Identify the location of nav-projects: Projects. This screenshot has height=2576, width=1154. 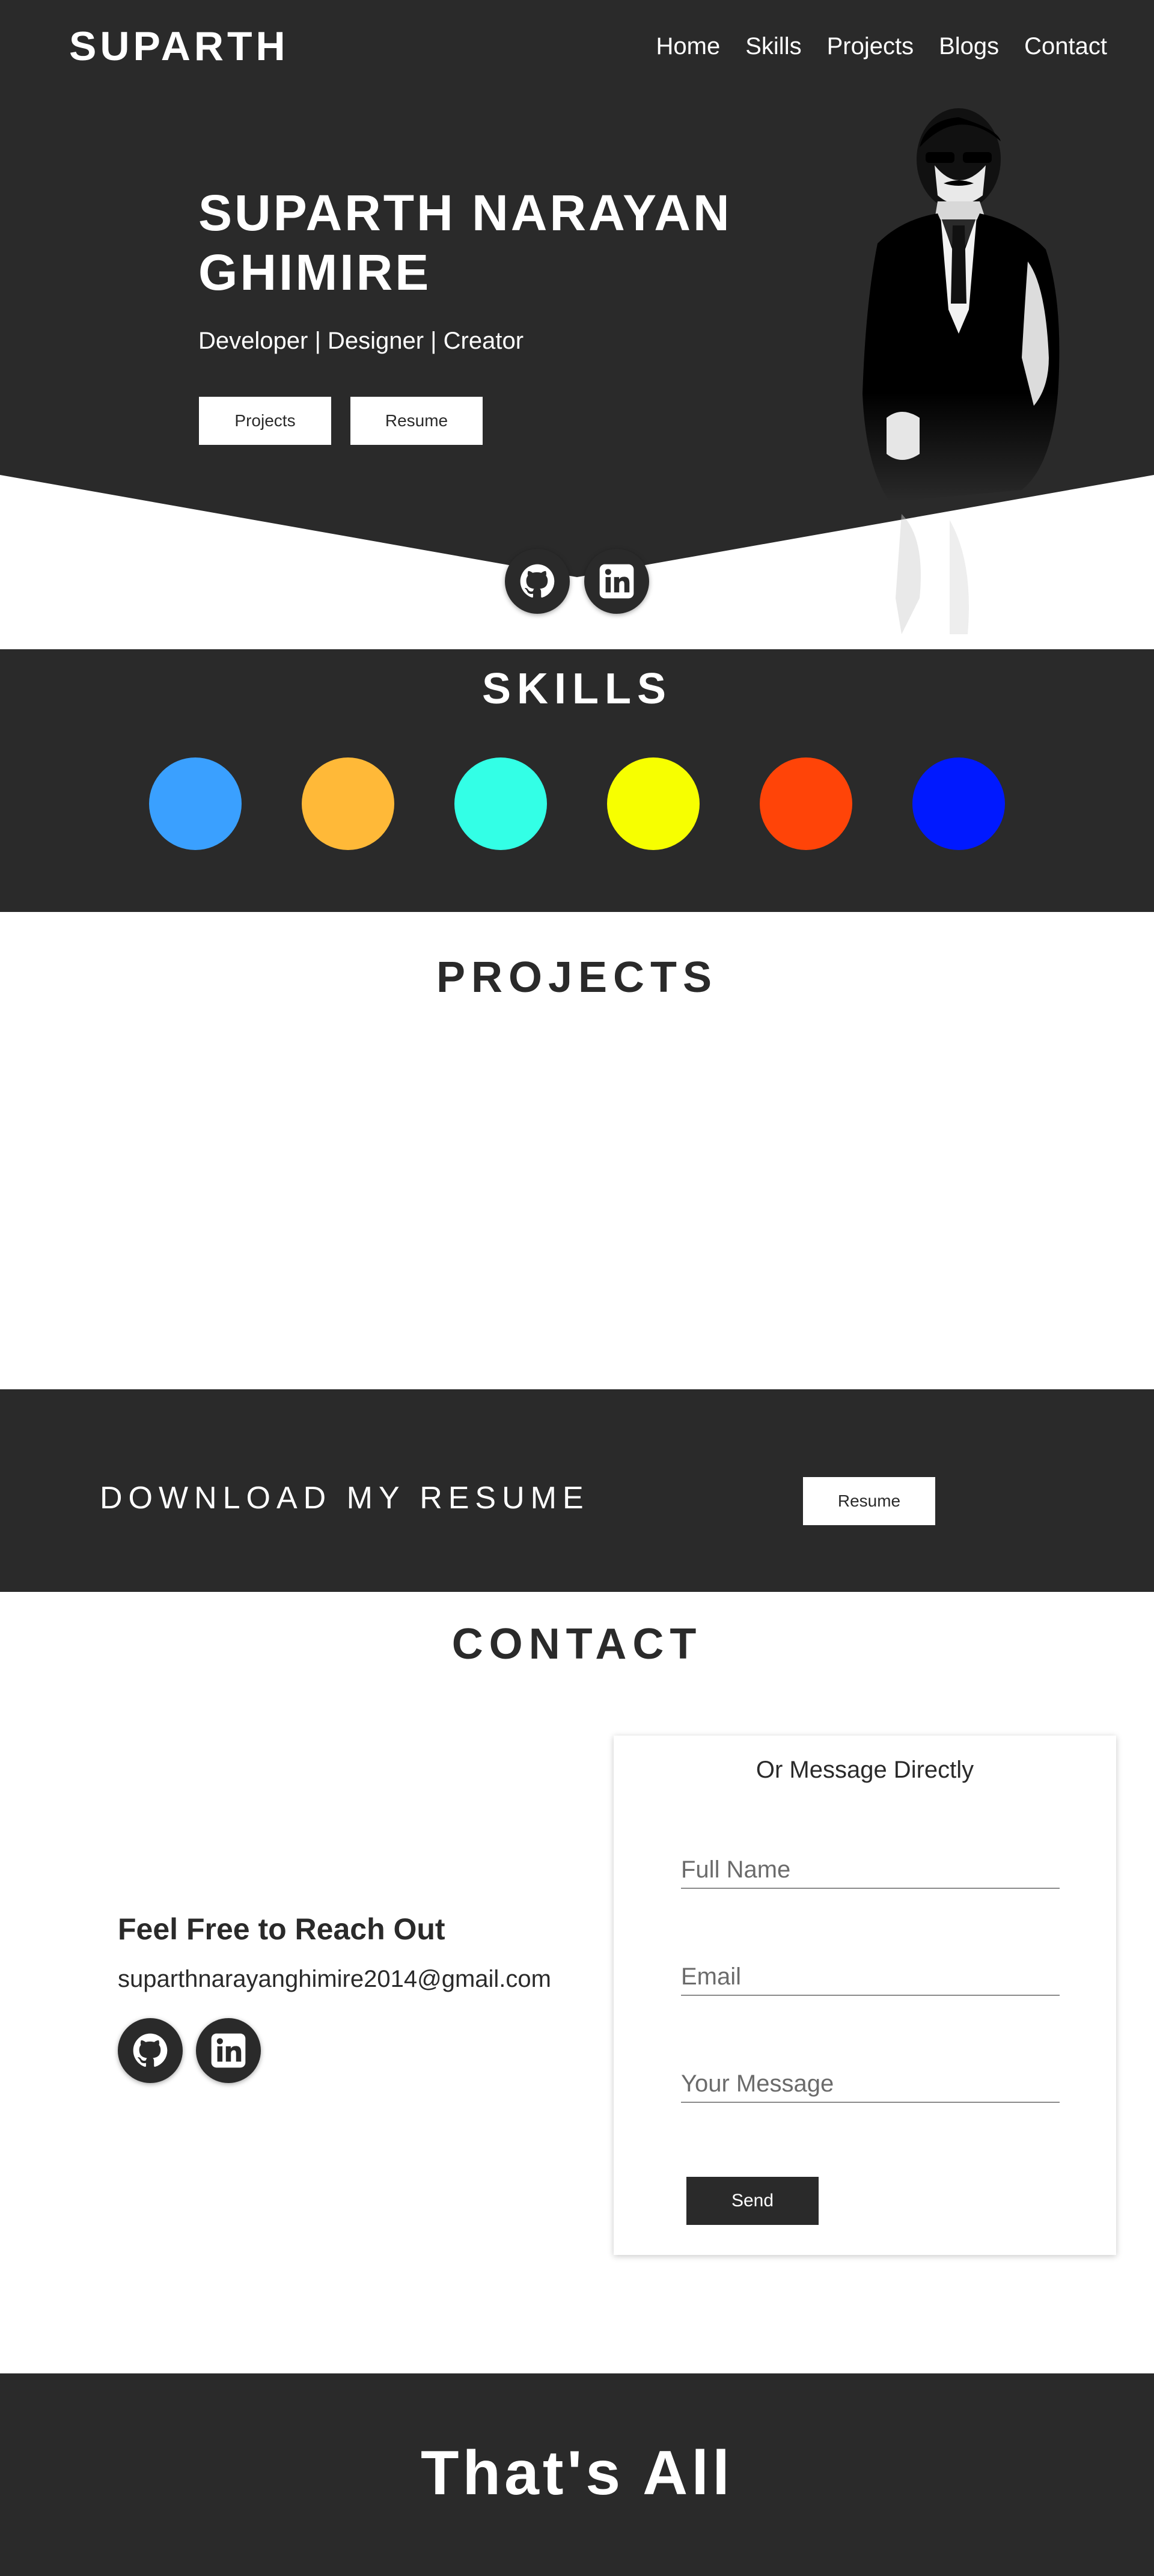
(870, 46).